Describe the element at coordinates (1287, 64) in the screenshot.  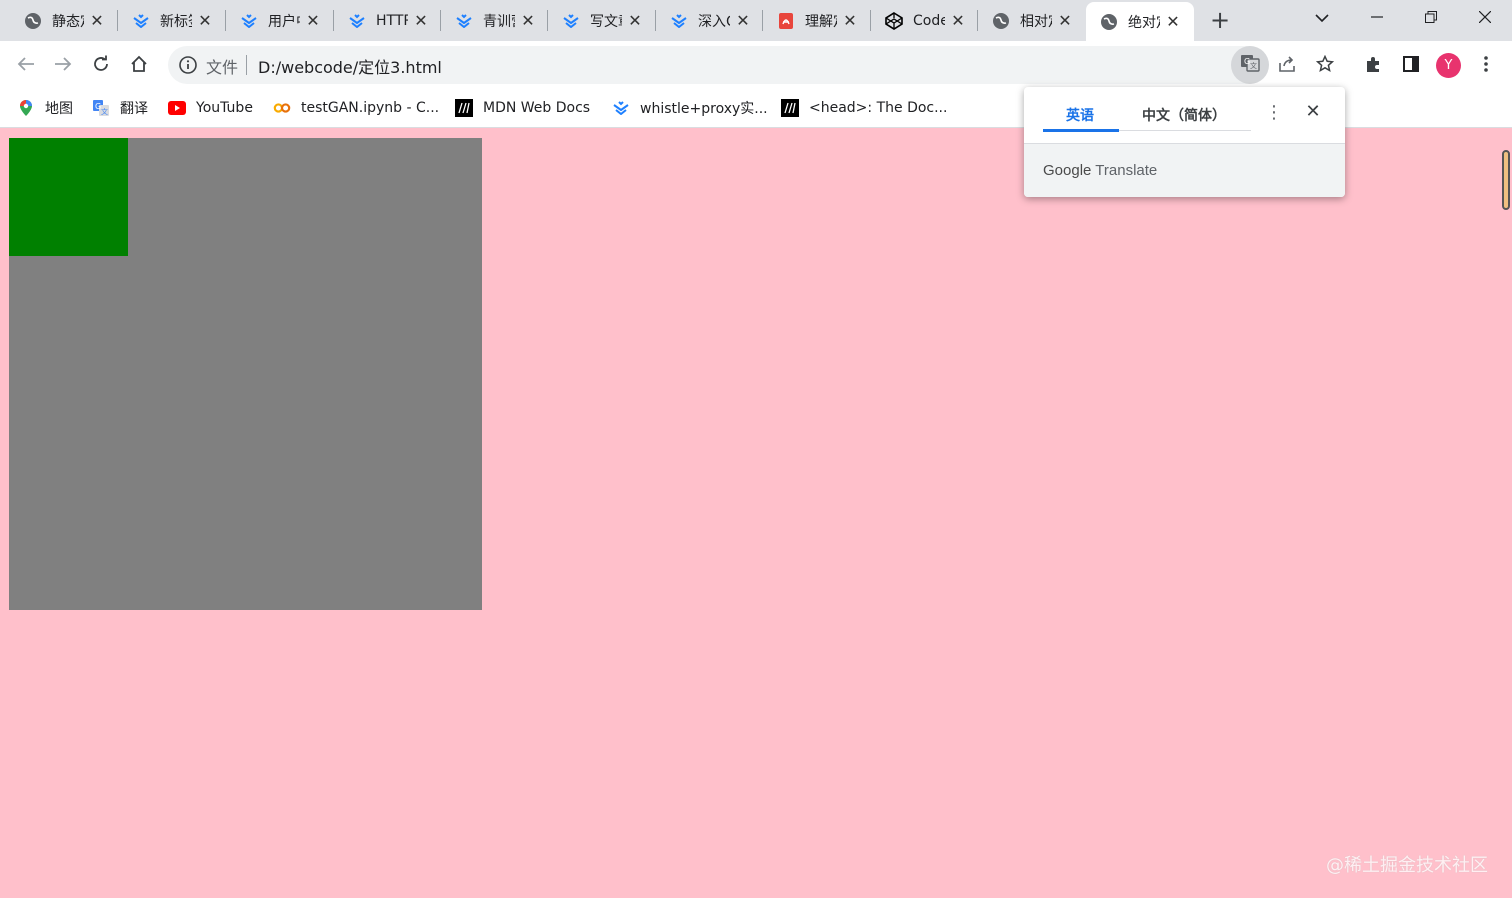
I see `share-icon` at that location.